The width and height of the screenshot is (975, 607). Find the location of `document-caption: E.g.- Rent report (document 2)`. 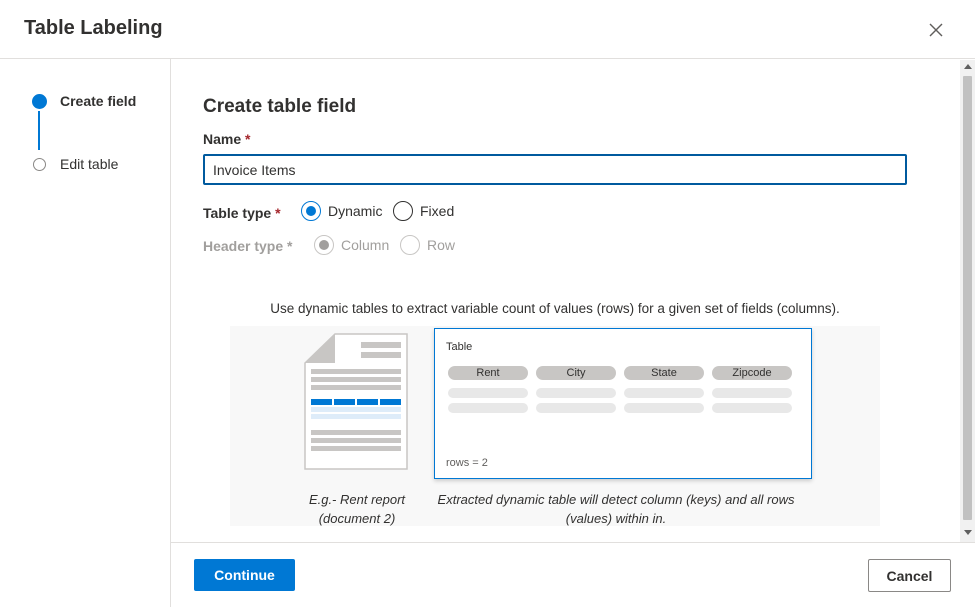

document-caption: E.g.- Rent report (document 2) is located at coordinates (357, 509).